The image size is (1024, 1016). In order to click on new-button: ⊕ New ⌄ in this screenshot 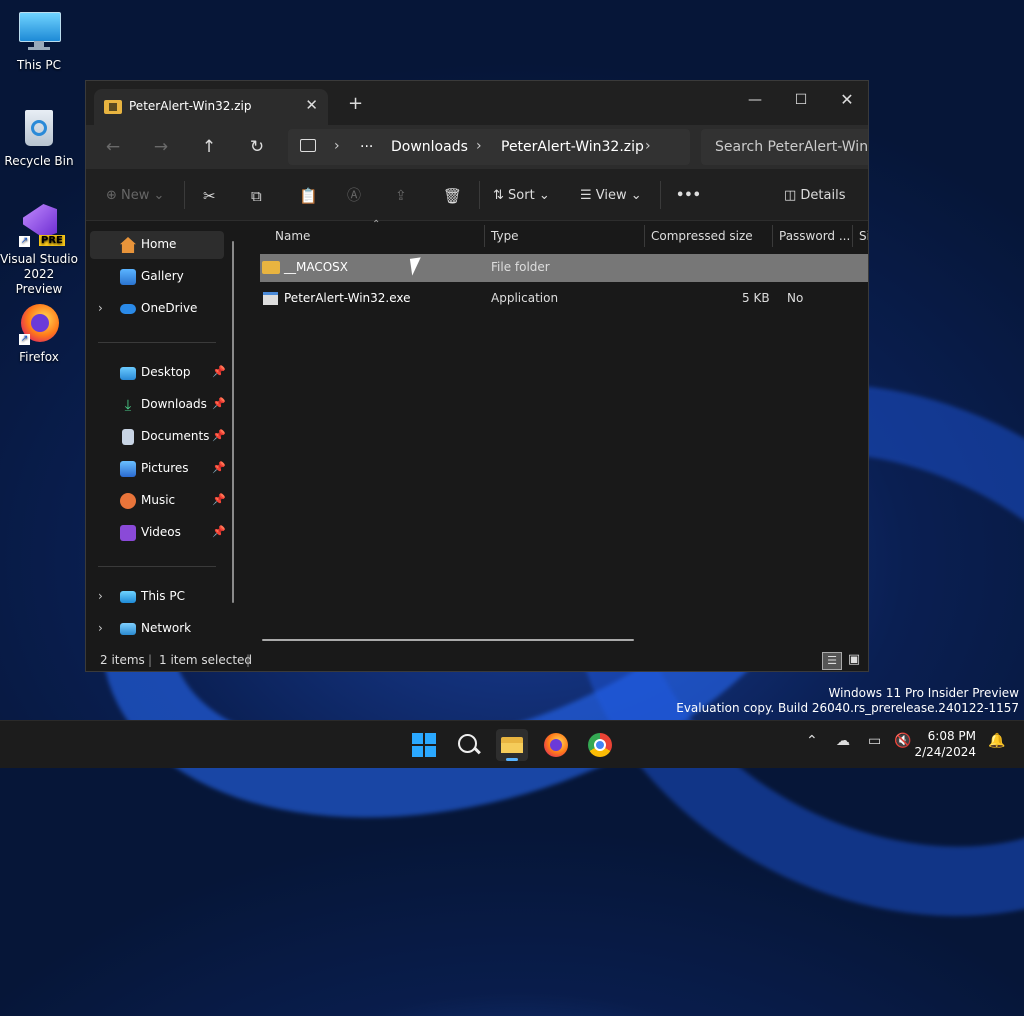, I will do `click(135, 196)`.